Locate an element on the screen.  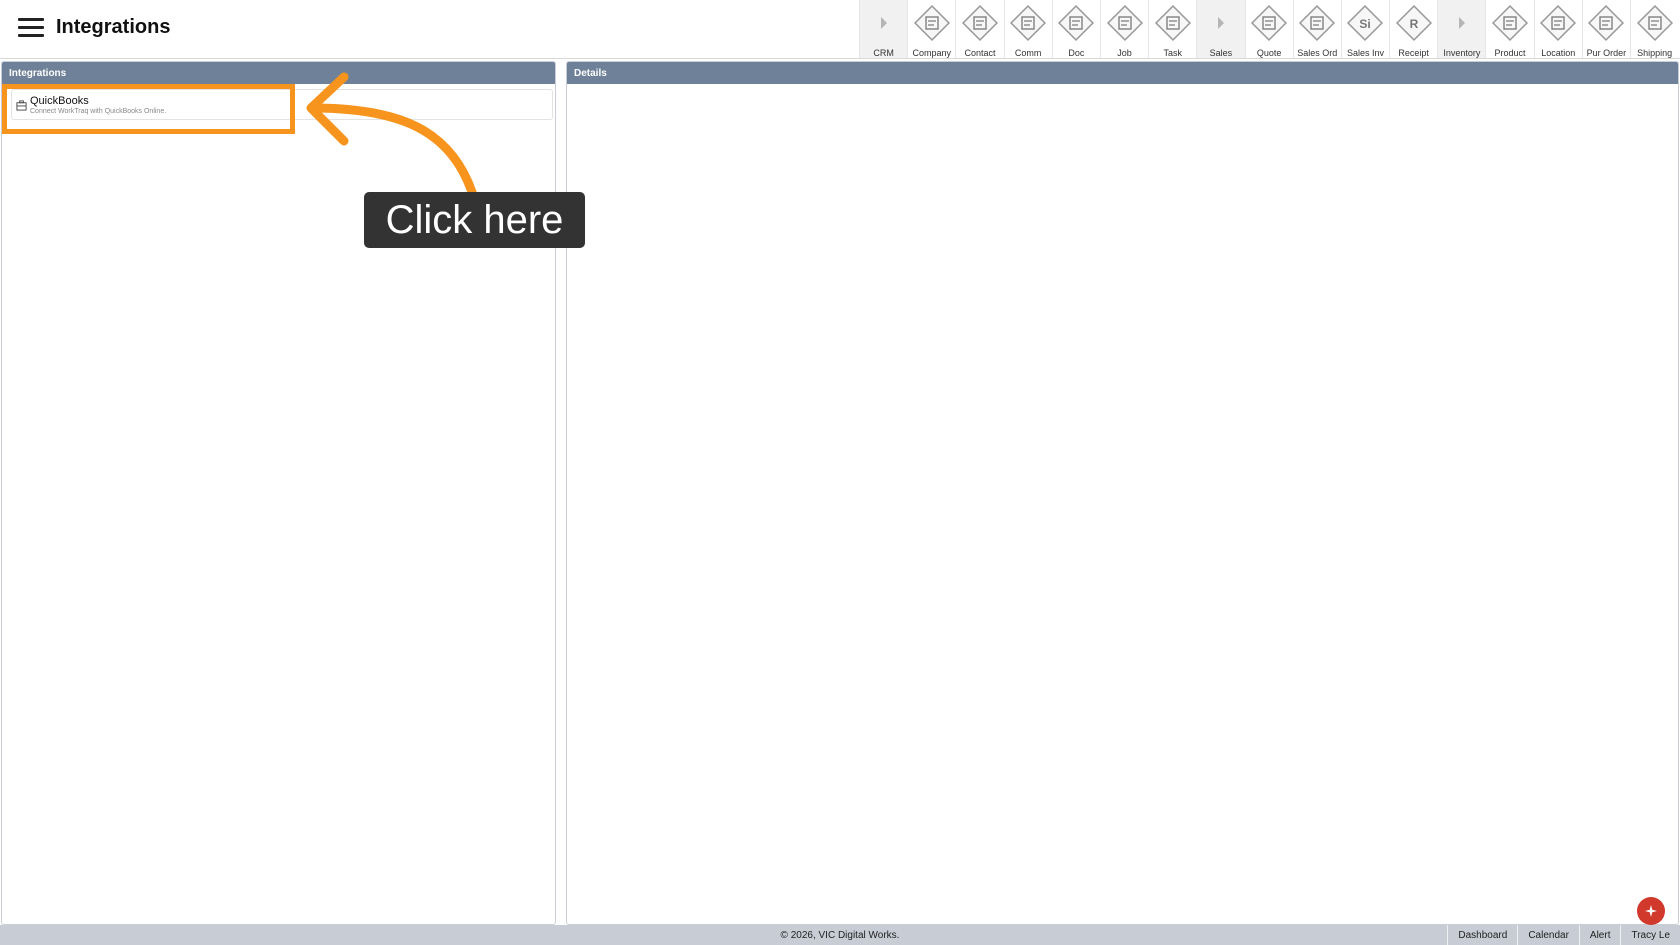
sales-invoice-icon: Si is located at coordinates (1365, 23).